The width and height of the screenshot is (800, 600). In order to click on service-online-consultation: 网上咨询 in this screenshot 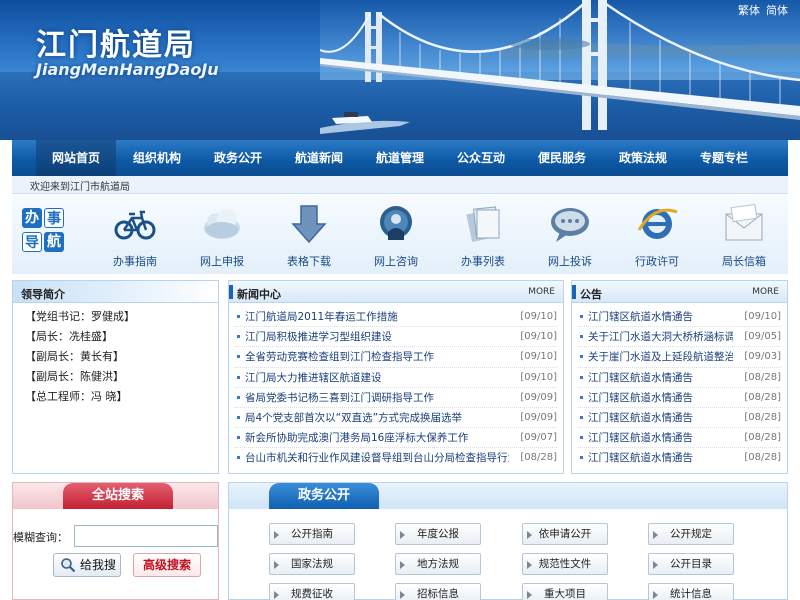, I will do `click(396, 235)`.